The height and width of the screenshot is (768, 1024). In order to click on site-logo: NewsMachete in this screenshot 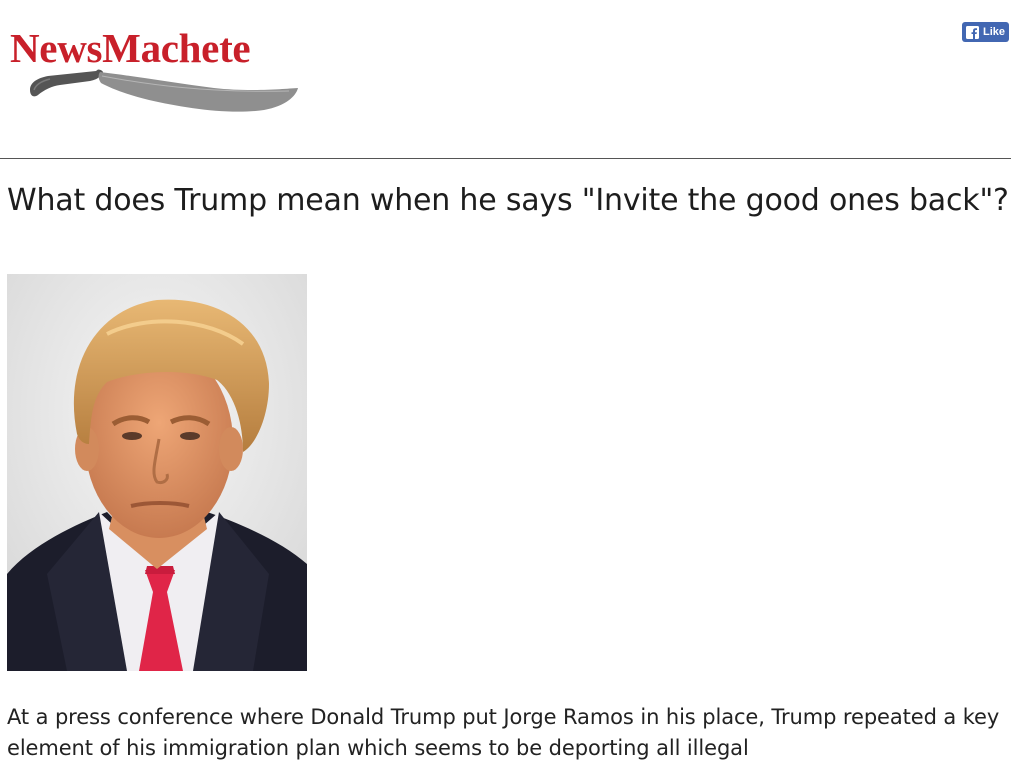, I will do `click(170, 74)`.